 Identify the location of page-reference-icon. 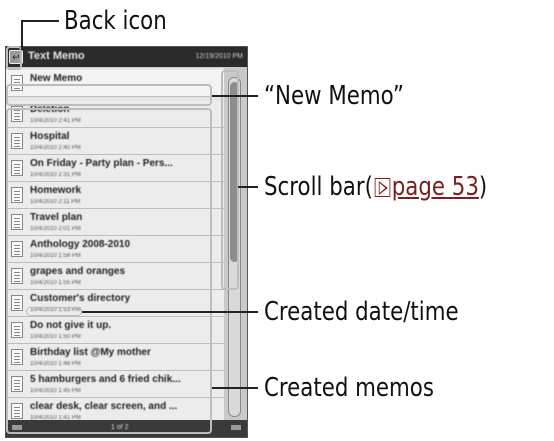
(382, 187).